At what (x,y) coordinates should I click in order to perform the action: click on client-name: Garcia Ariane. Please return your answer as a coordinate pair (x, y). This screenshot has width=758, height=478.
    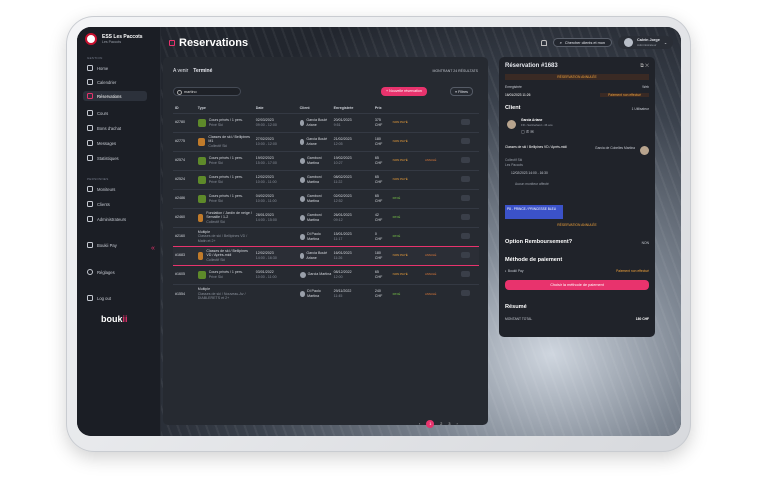
    Looking at the image, I should click on (532, 120).